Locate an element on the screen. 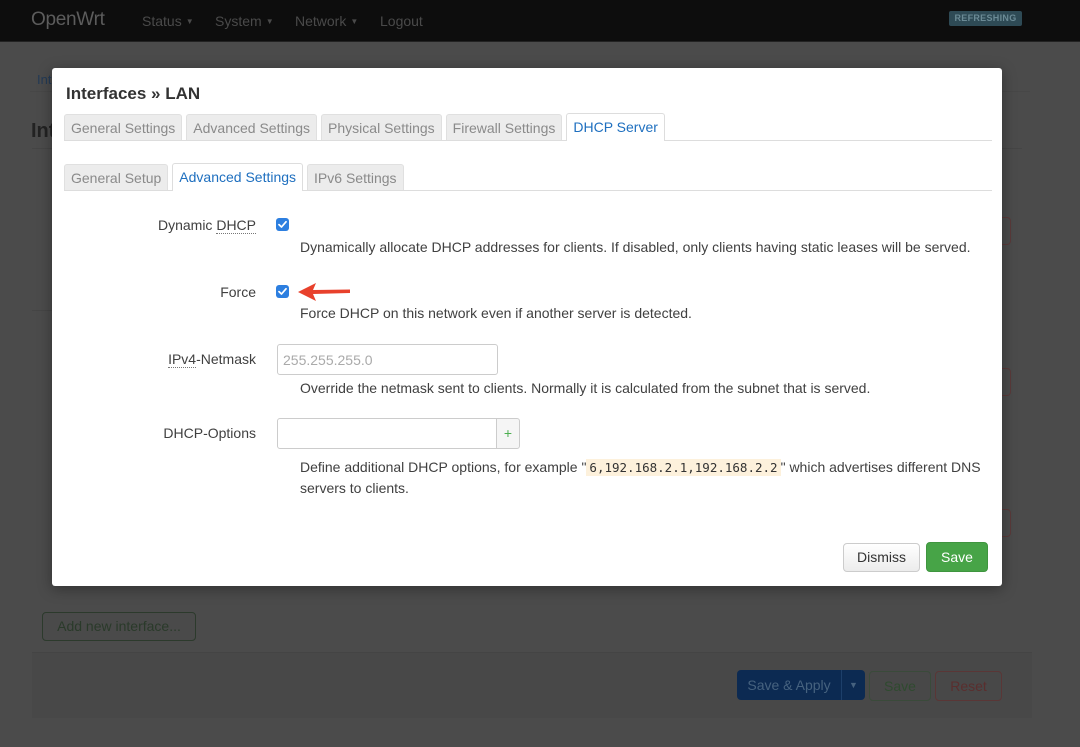 The height and width of the screenshot is (747, 1080). description-text: " which advertises different DNS is located at coordinates (880, 467).